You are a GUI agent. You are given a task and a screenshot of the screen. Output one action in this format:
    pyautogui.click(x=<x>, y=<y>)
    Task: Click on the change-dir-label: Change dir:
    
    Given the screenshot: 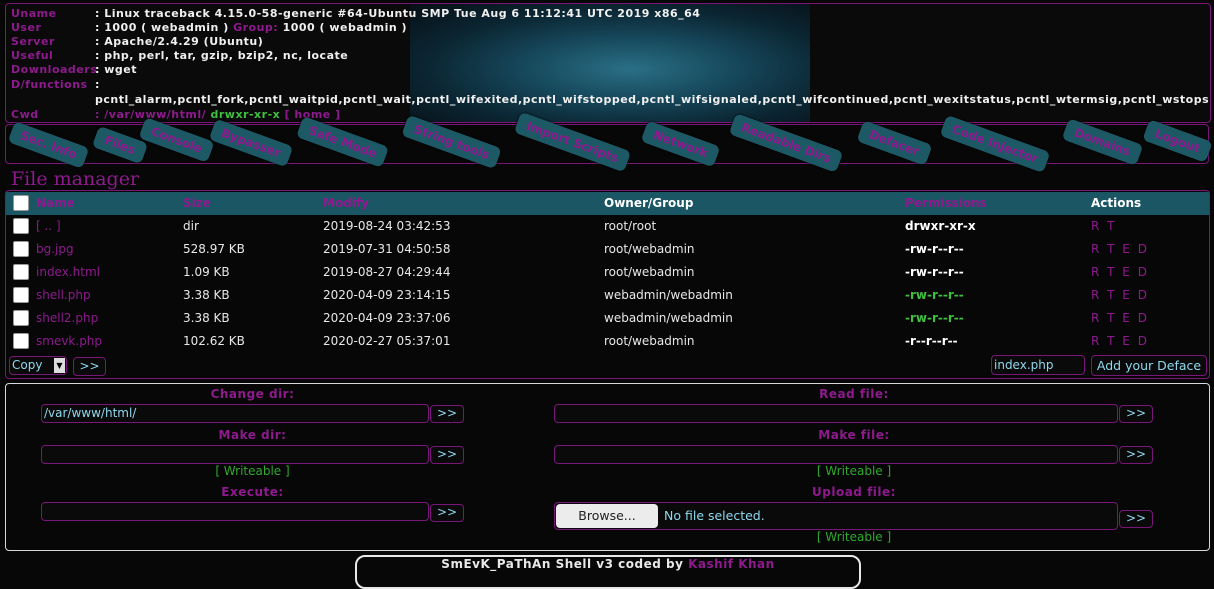 What is the action you would take?
    pyautogui.click(x=252, y=394)
    